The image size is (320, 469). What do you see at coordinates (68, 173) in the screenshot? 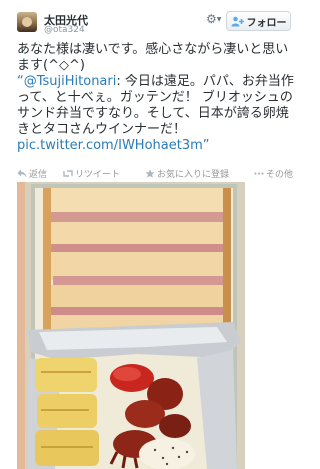
I see `retweet-icon` at bounding box center [68, 173].